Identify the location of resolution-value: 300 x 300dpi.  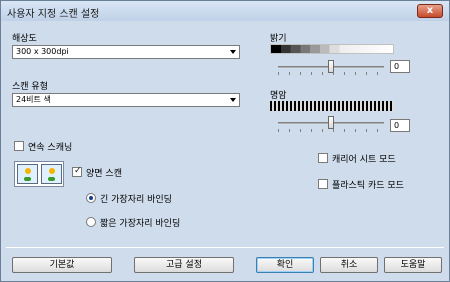
(42, 51).